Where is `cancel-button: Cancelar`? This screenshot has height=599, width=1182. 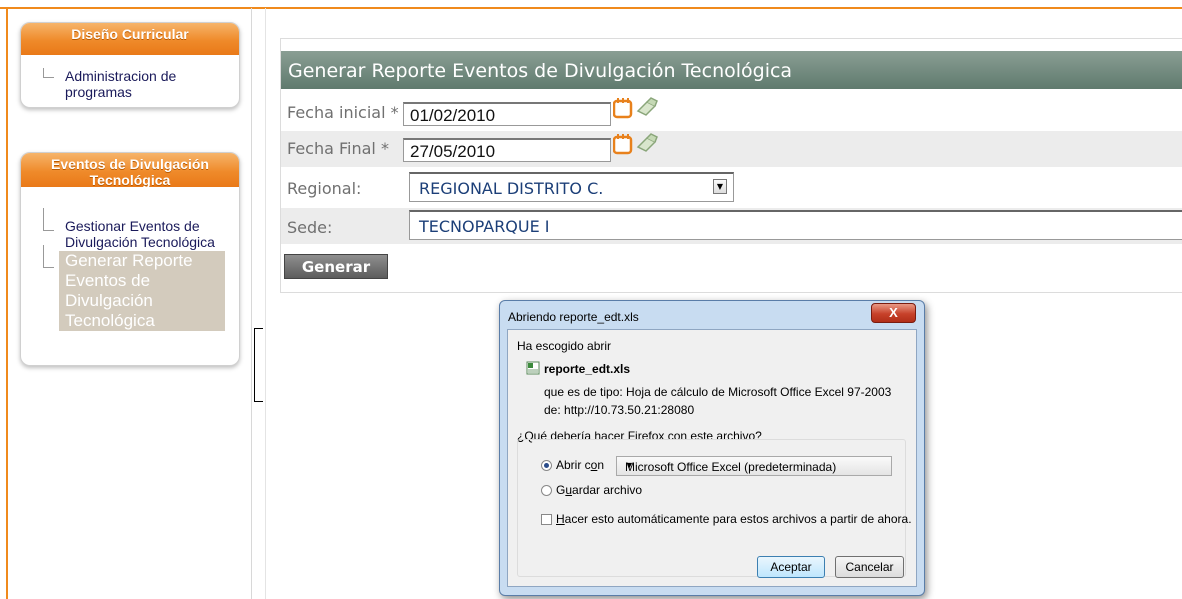
cancel-button: Cancelar is located at coordinates (869, 567).